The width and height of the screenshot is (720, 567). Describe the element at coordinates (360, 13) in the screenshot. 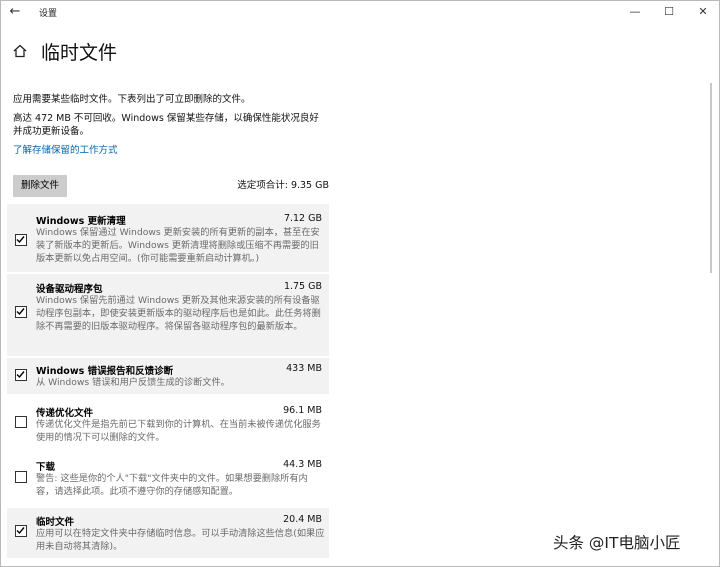

I see `title-bar: ← 设置 — ☐ ✕` at that location.